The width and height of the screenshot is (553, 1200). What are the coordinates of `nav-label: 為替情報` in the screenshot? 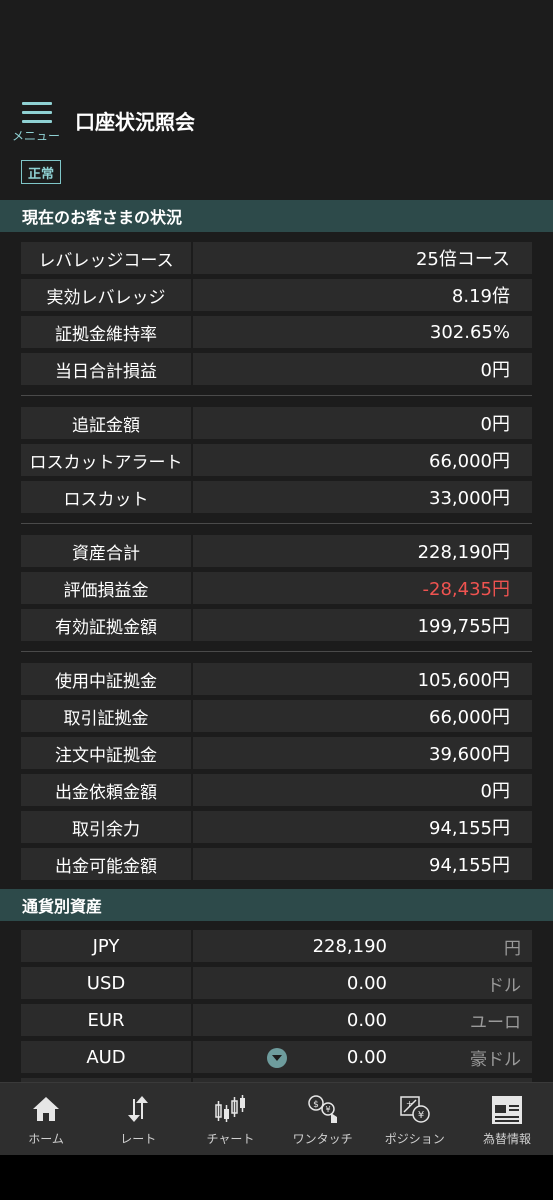 It's located at (506, 1139).